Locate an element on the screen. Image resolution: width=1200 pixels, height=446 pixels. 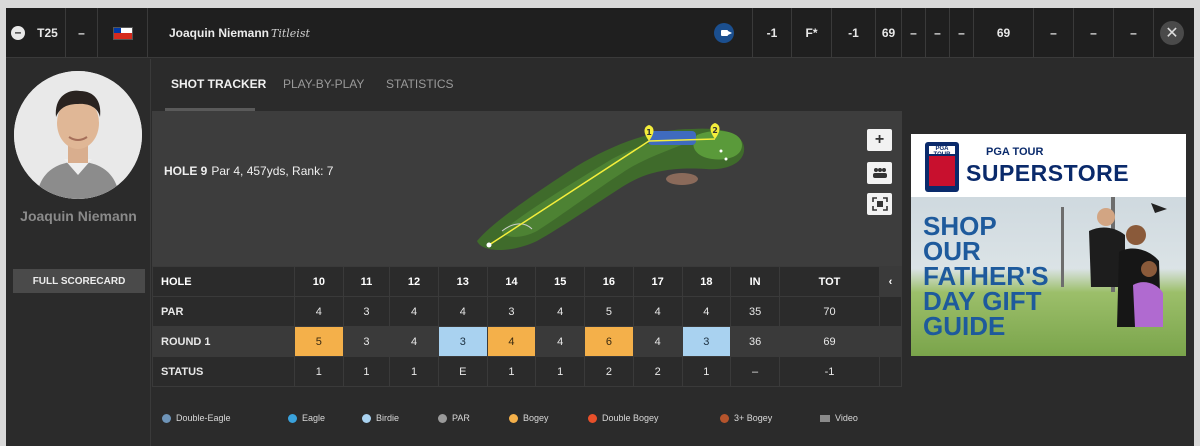
table-row: HOLE 10 11 12 13 14 15 16 17 18 IN TOT ‹ is located at coordinates (527, 281).